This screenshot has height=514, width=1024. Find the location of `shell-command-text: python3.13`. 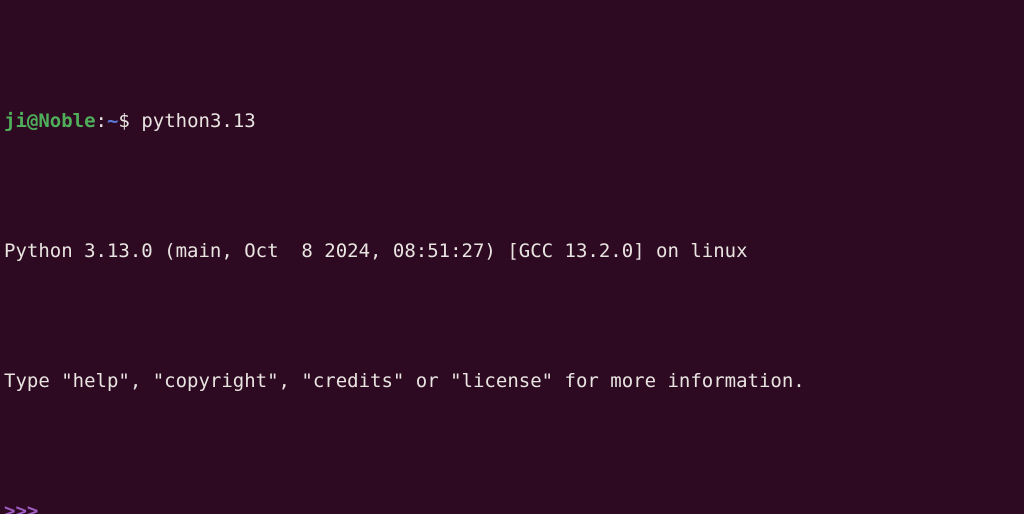

shell-command-text: python3.13 is located at coordinates (198, 121).